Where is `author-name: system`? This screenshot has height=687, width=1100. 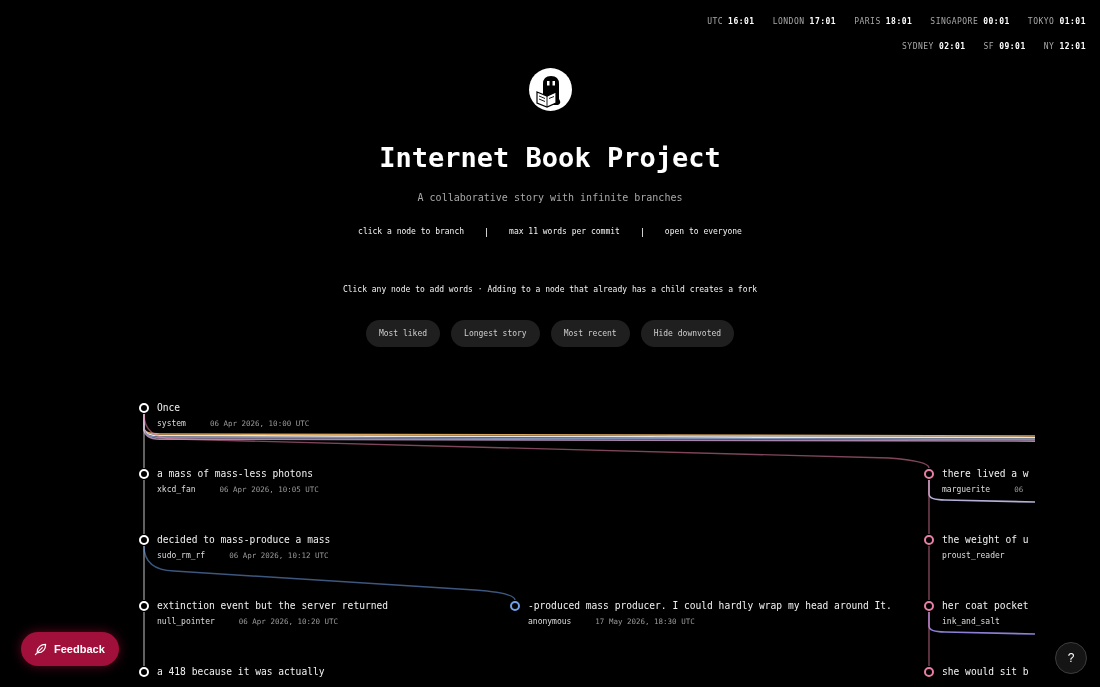 author-name: system is located at coordinates (171, 424).